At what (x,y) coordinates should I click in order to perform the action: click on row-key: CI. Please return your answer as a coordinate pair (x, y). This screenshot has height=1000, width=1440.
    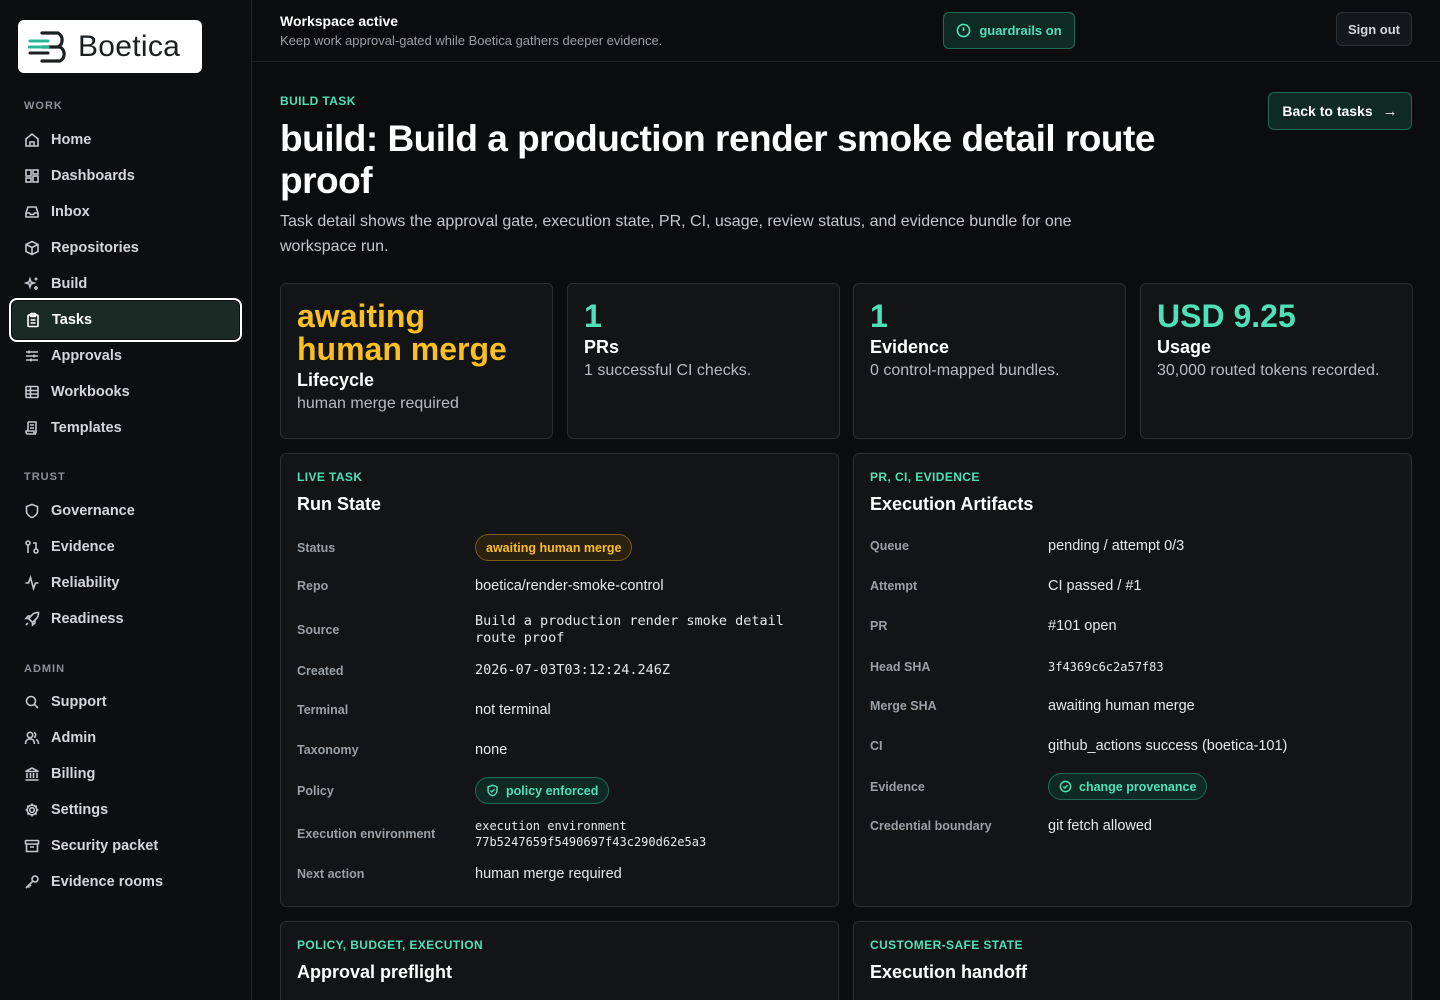
    Looking at the image, I should click on (876, 746).